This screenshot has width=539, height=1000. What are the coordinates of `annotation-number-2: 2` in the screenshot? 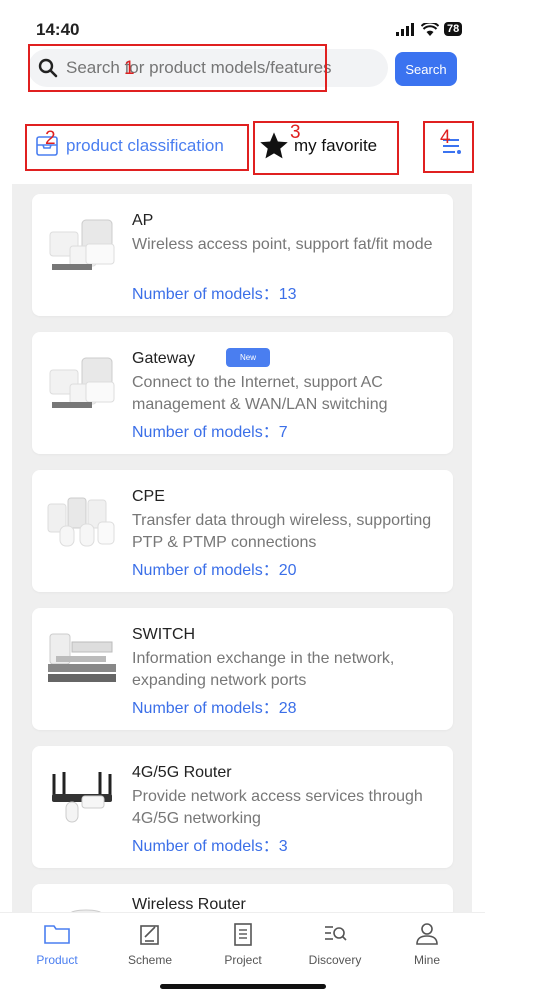 It's located at (50, 138).